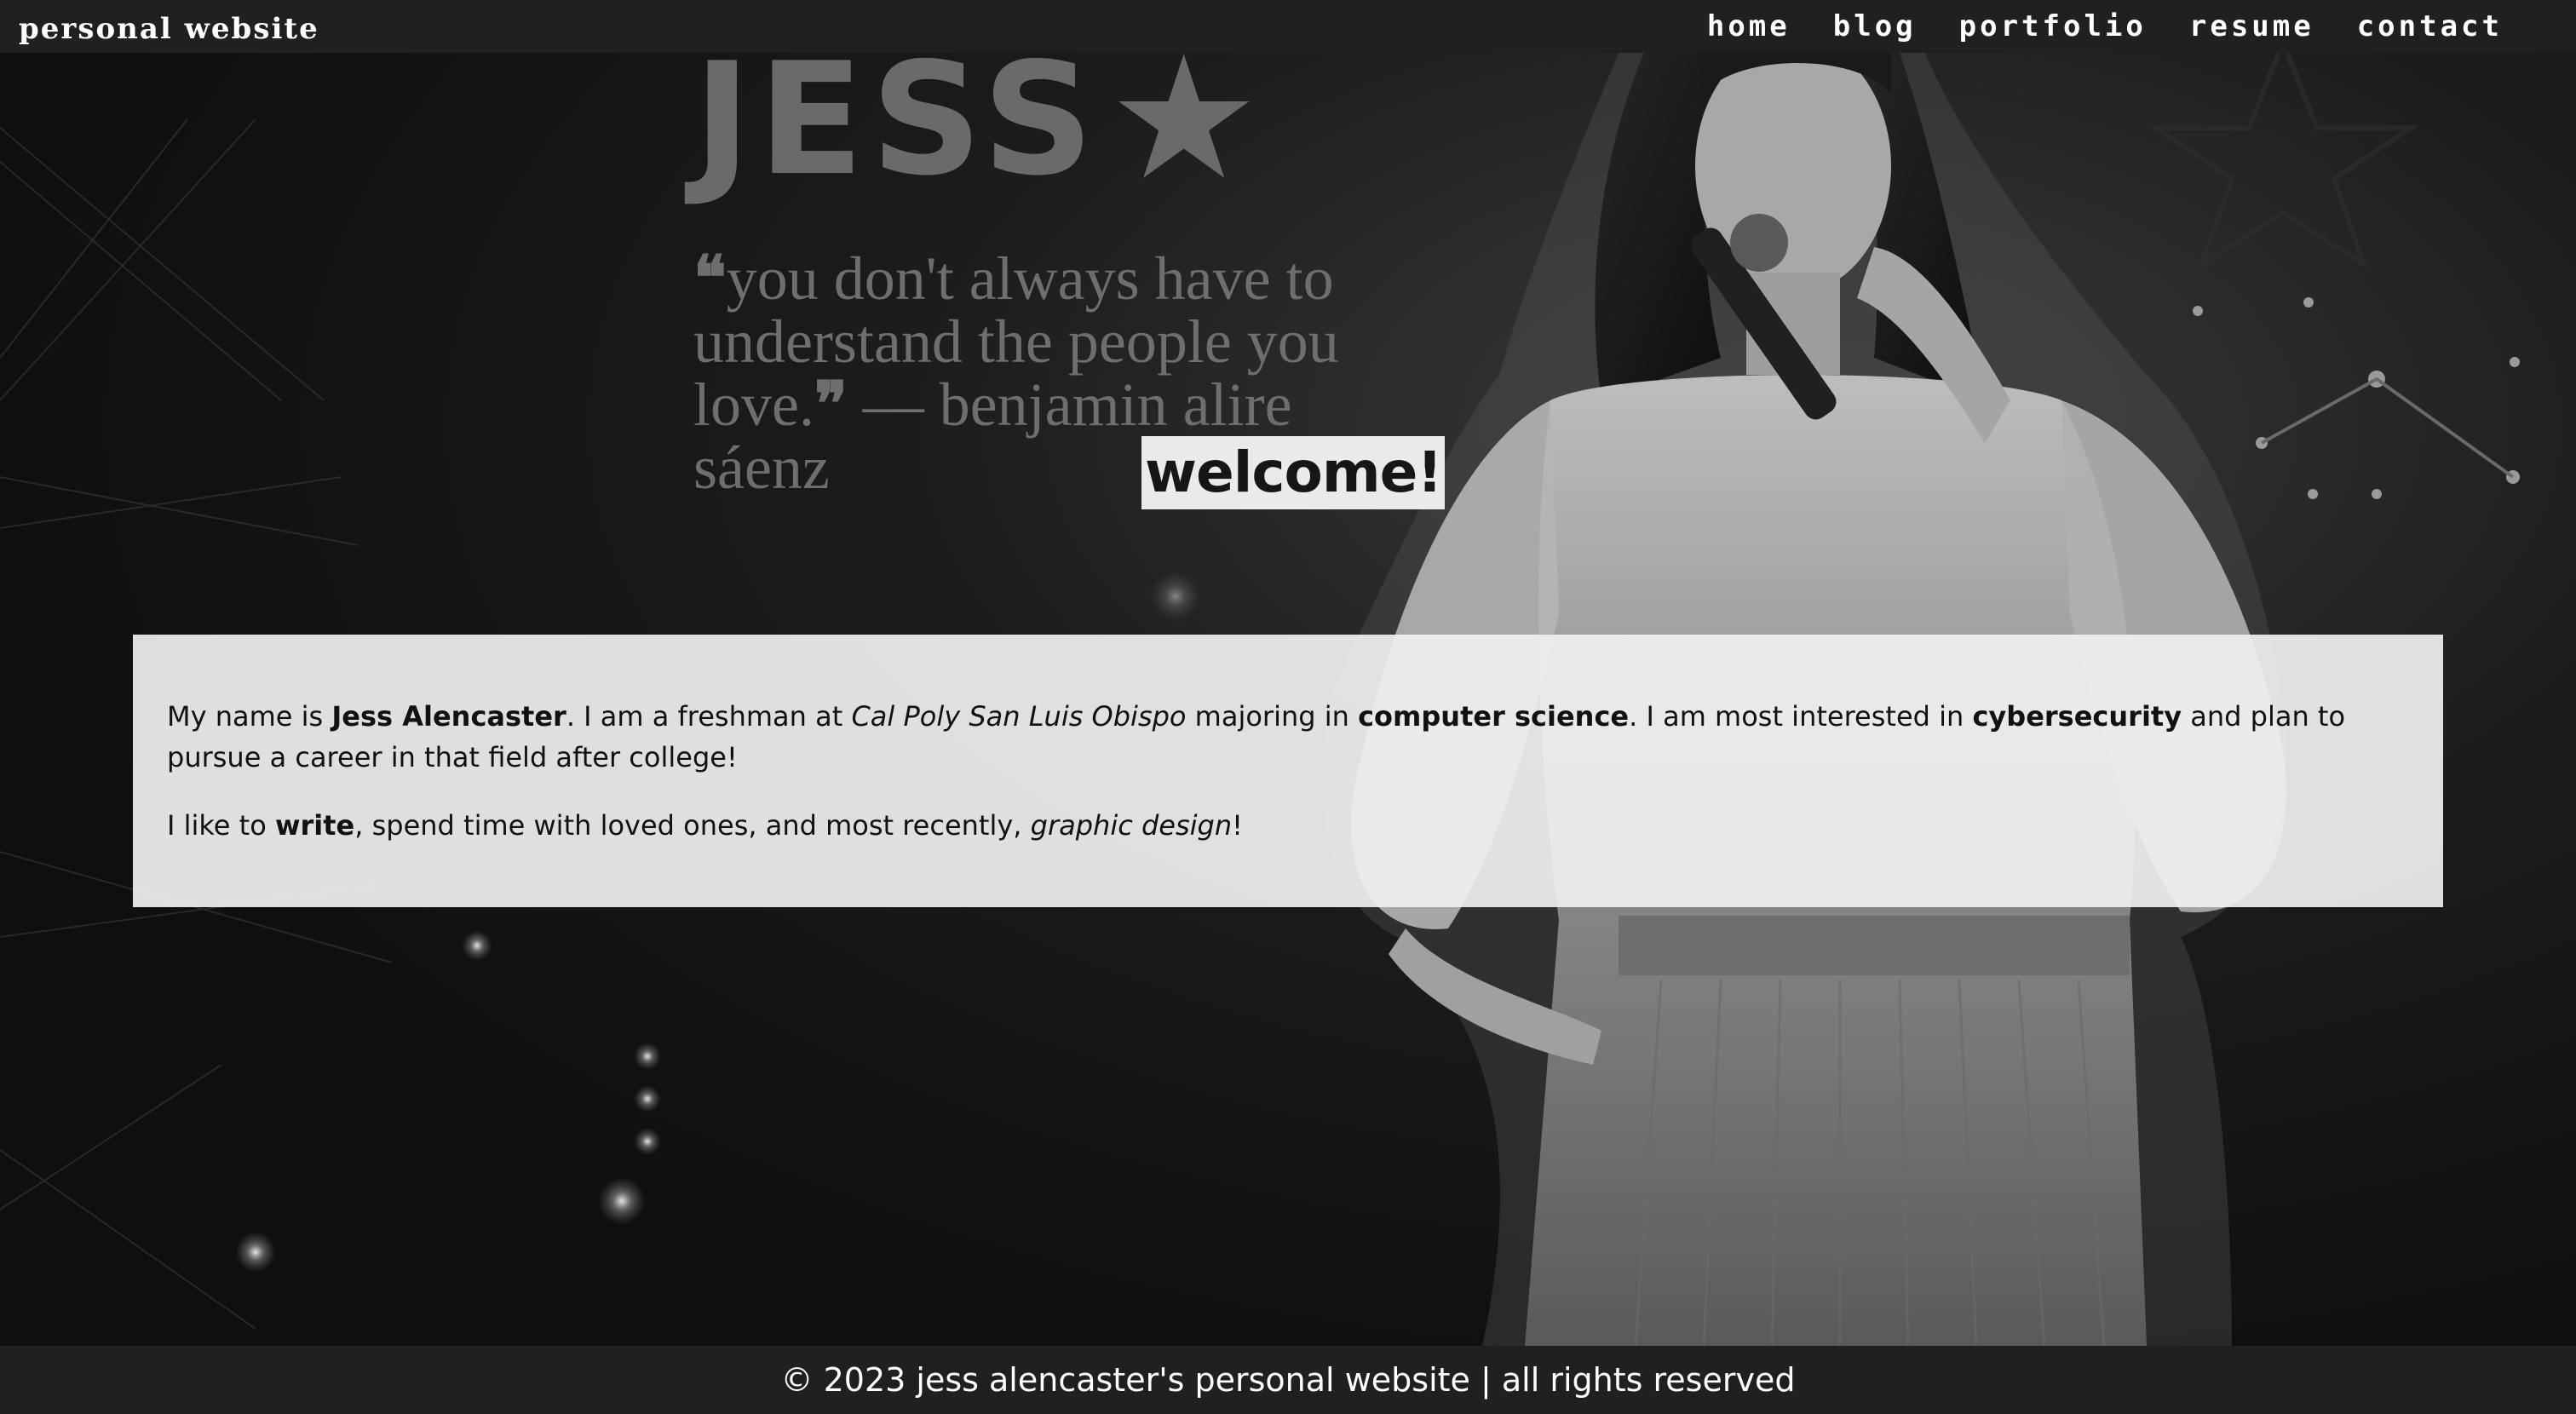 This screenshot has height=1414, width=2576. Describe the element at coordinates (1875, 26) in the screenshot. I see `nav-blog-link: blog` at that location.